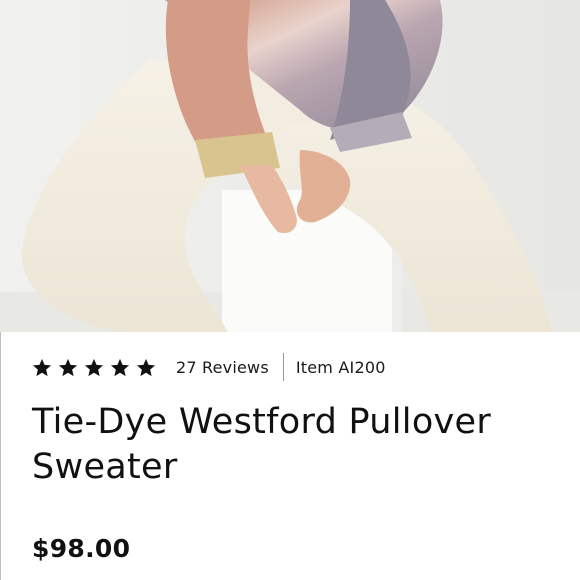 The height and width of the screenshot is (580, 580). What do you see at coordinates (222, 367) in the screenshot?
I see `reviews-link: 27 Reviews` at bounding box center [222, 367].